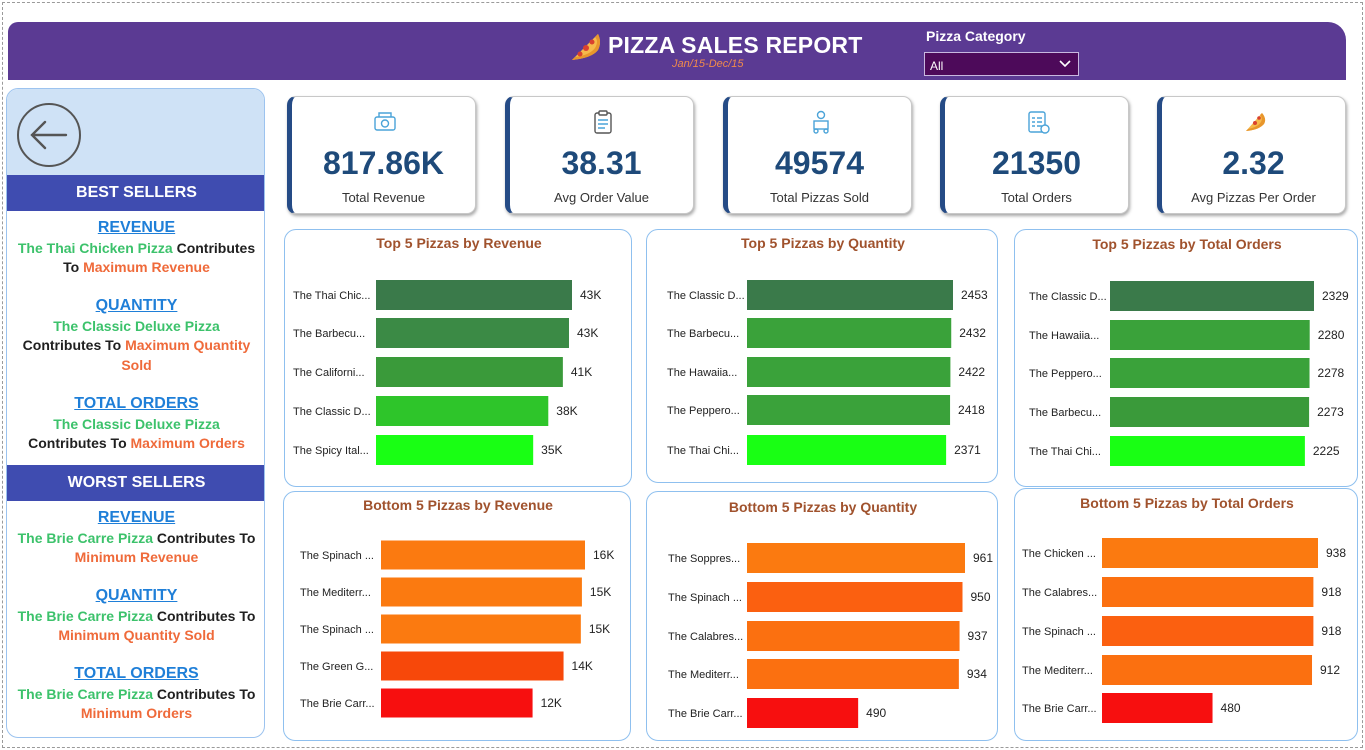  I want to click on data-label: 2418, so click(971, 410).